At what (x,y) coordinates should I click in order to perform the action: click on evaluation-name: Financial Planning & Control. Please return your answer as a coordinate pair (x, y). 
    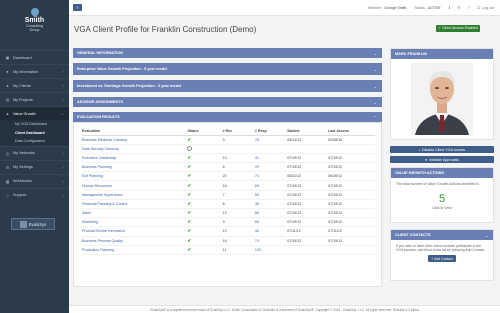
    Looking at the image, I should click on (135, 204).